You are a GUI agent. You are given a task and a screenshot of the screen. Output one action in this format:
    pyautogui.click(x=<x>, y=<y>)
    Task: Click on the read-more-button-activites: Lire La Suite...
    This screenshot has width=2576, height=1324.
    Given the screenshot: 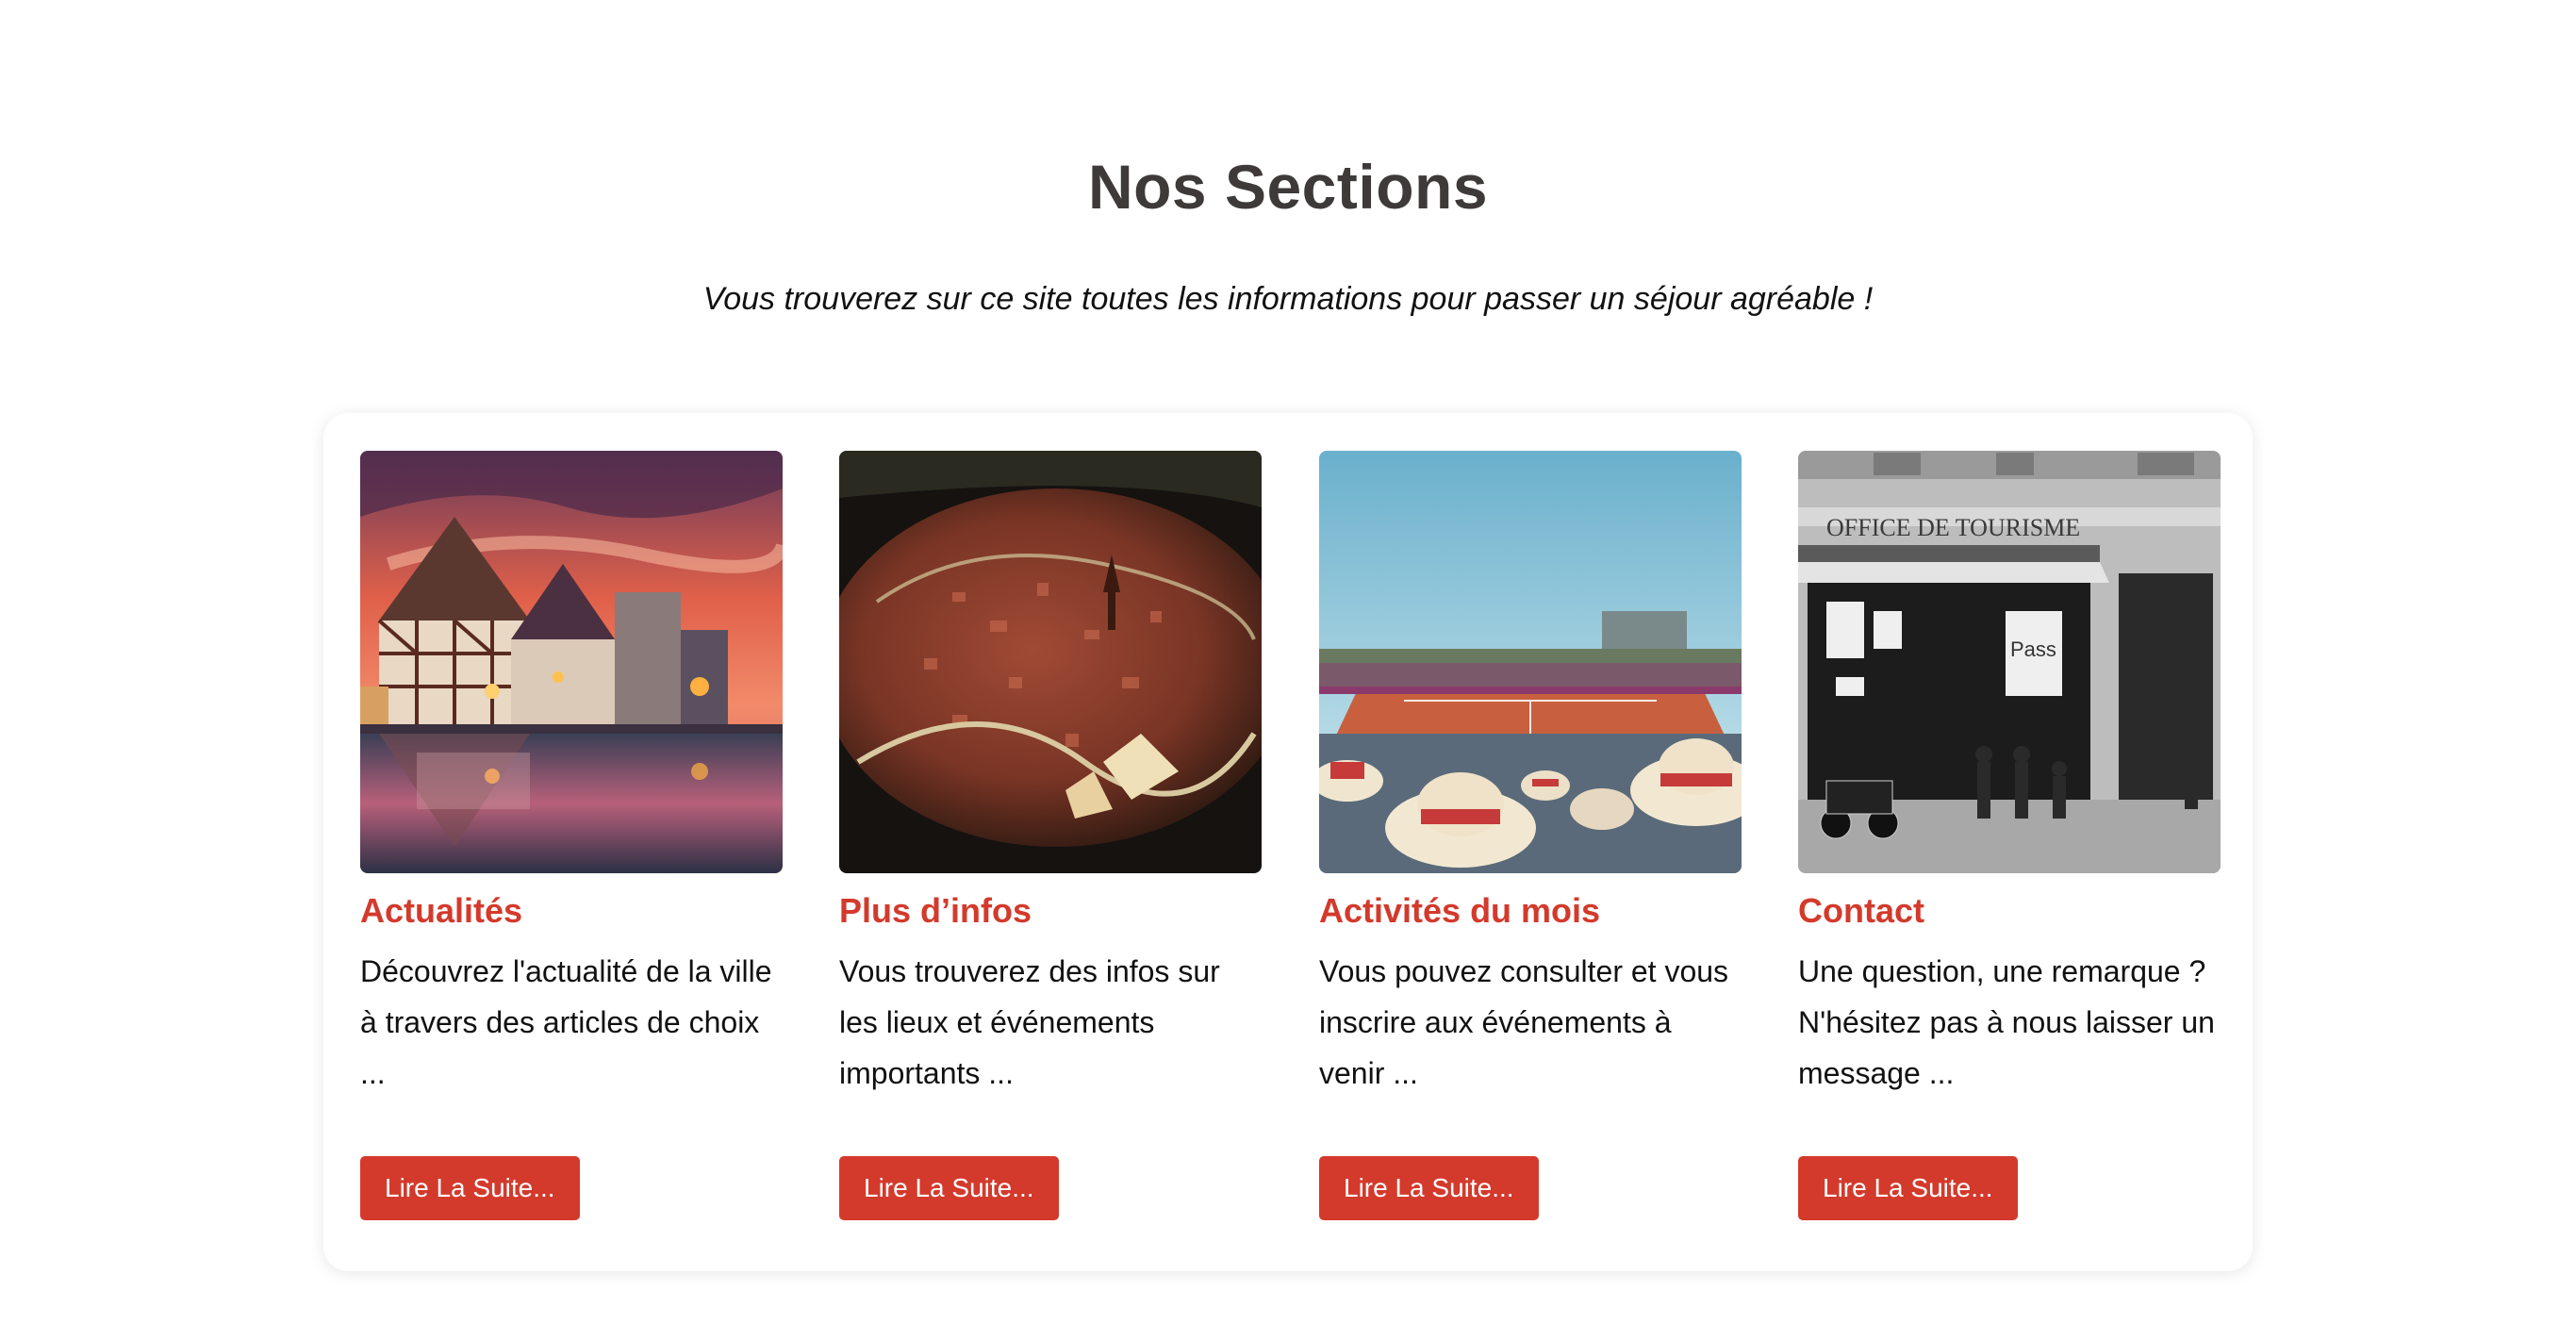 What is the action you would take?
    pyautogui.click(x=1429, y=1188)
    